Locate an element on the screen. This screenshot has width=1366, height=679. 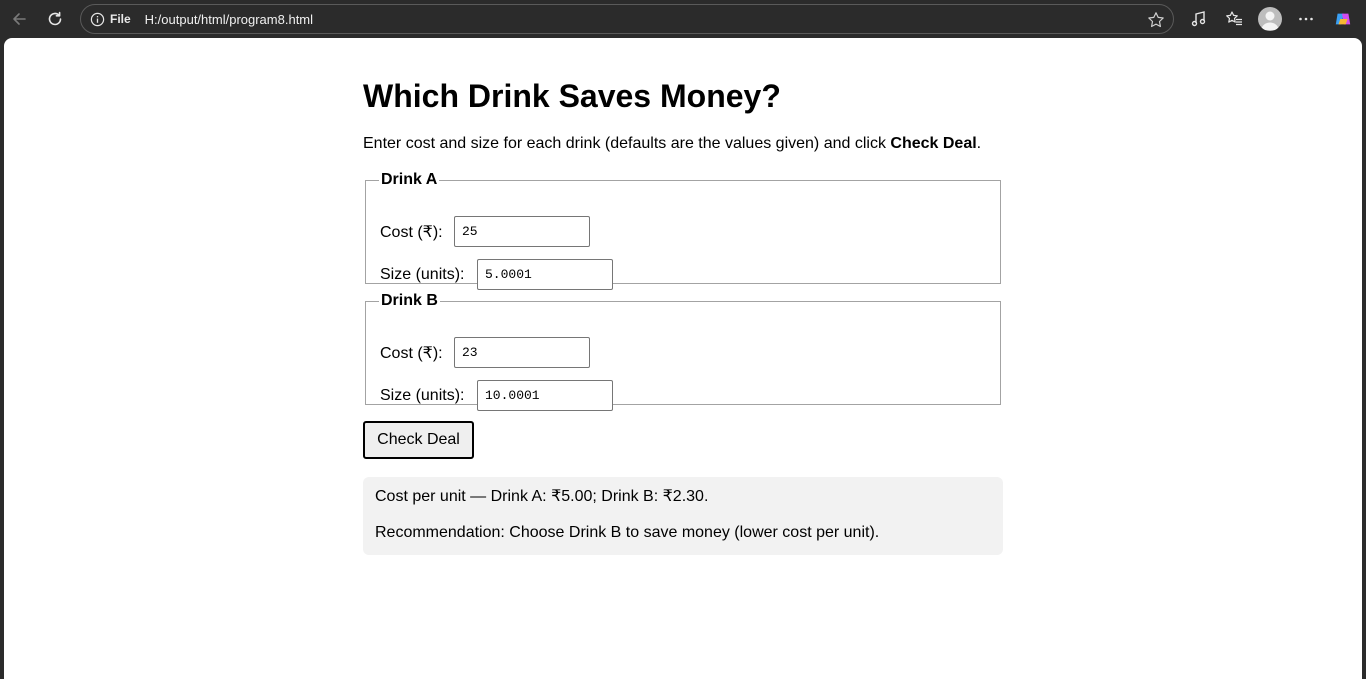
drink-a-legend: Drink A is located at coordinates (409, 179).